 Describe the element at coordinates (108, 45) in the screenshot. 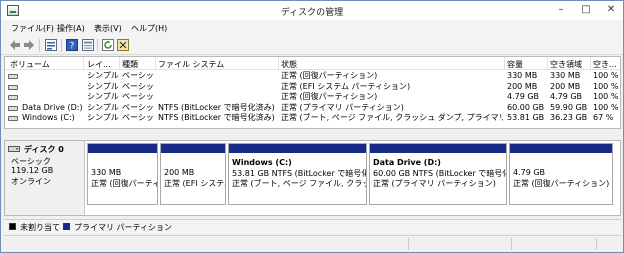

I see `refresh-icon` at that location.